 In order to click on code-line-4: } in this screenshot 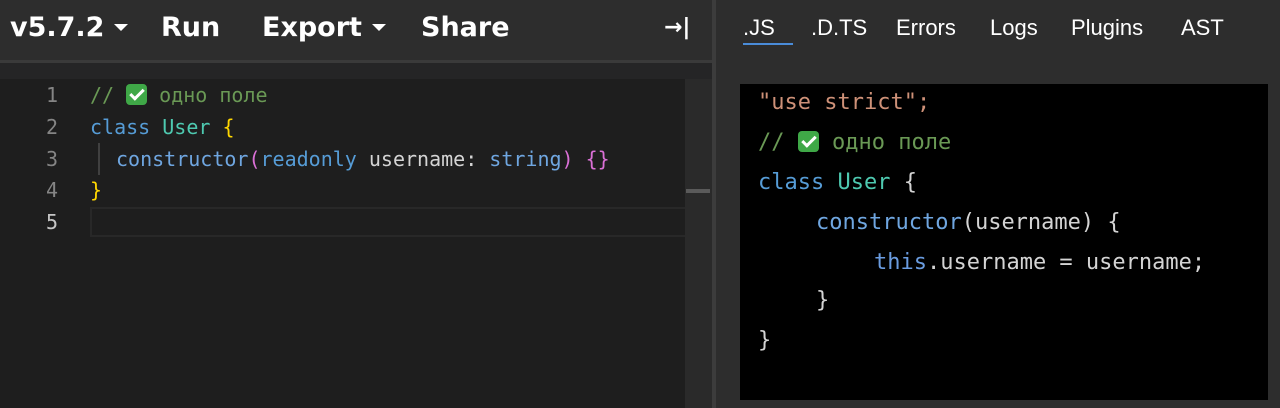, I will do `click(96, 190)`.